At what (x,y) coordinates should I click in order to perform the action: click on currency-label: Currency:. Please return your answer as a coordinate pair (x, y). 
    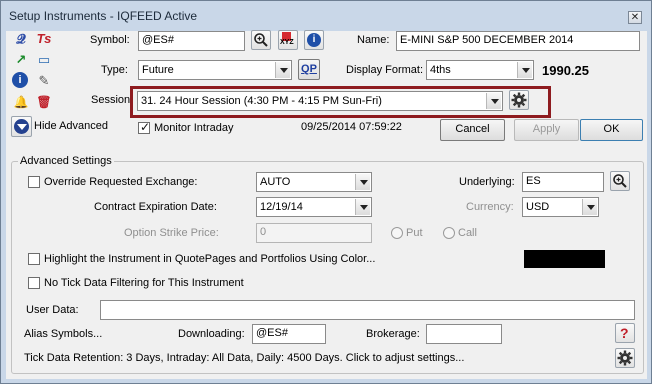
    Looking at the image, I should click on (490, 207).